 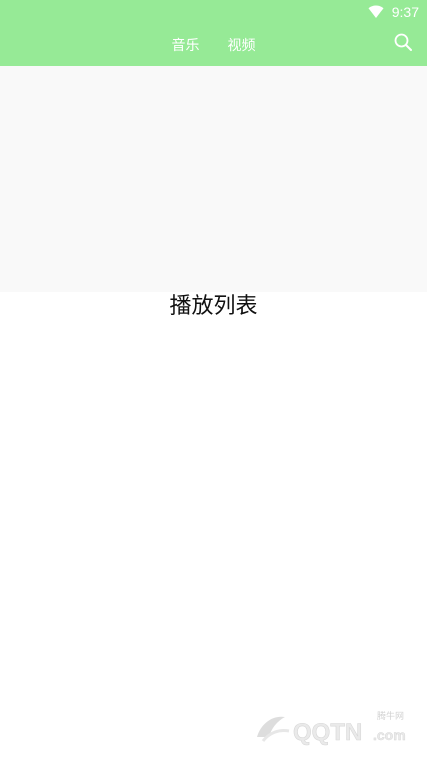 I want to click on watermark-domain-text: .com, so click(x=389, y=735).